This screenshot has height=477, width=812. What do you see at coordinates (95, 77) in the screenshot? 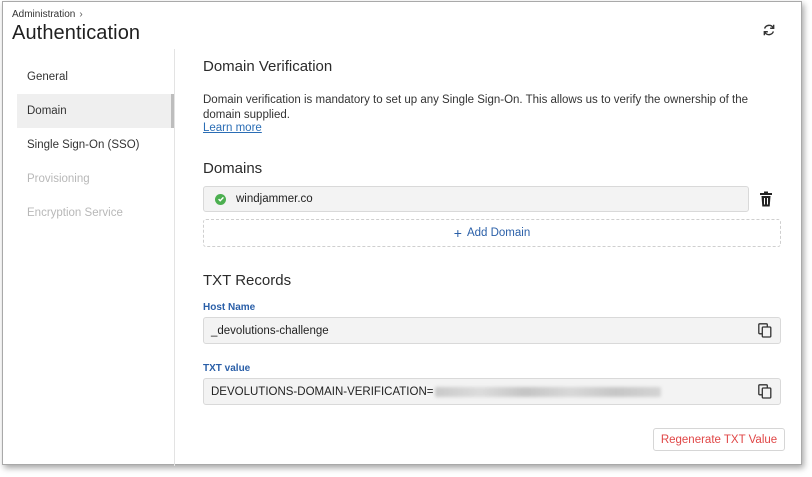
I see `sidebar-item-general: General` at bounding box center [95, 77].